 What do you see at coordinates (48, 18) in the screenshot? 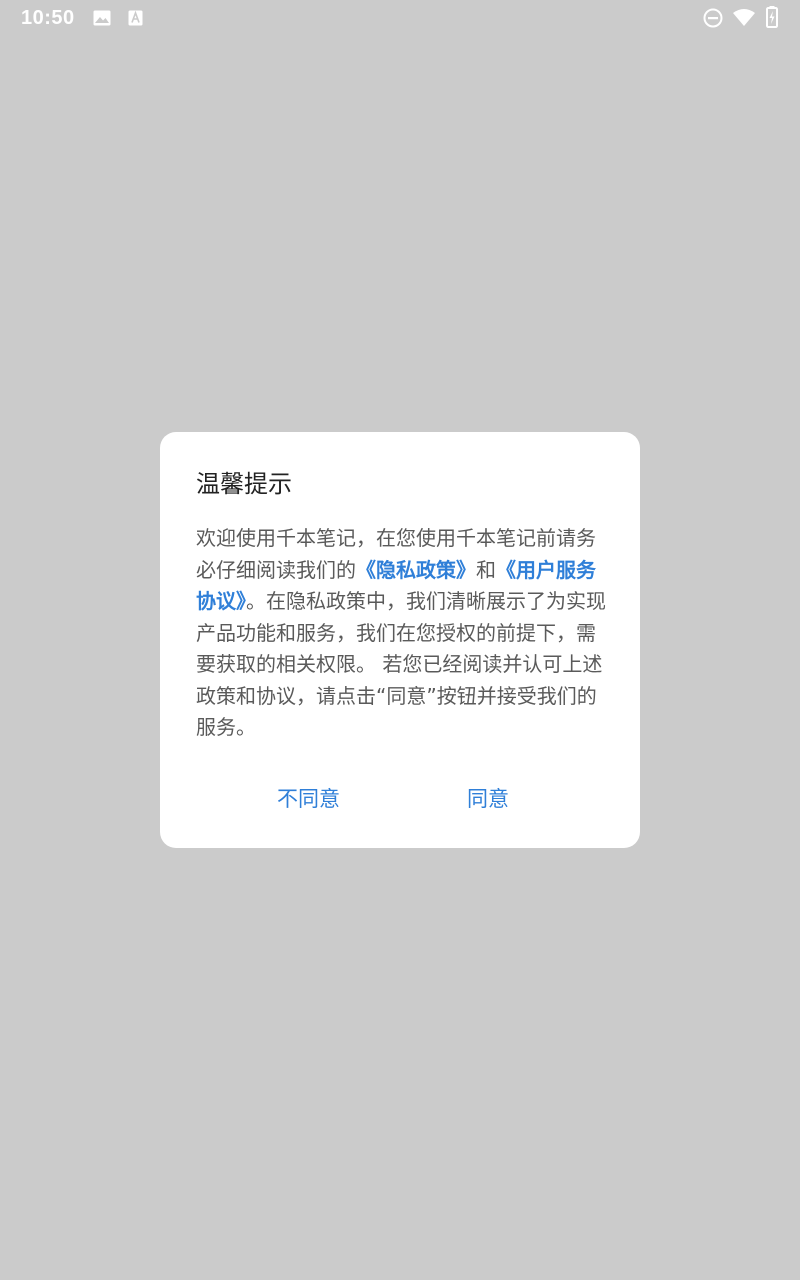
I see `status-time: 10:50` at bounding box center [48, 18].